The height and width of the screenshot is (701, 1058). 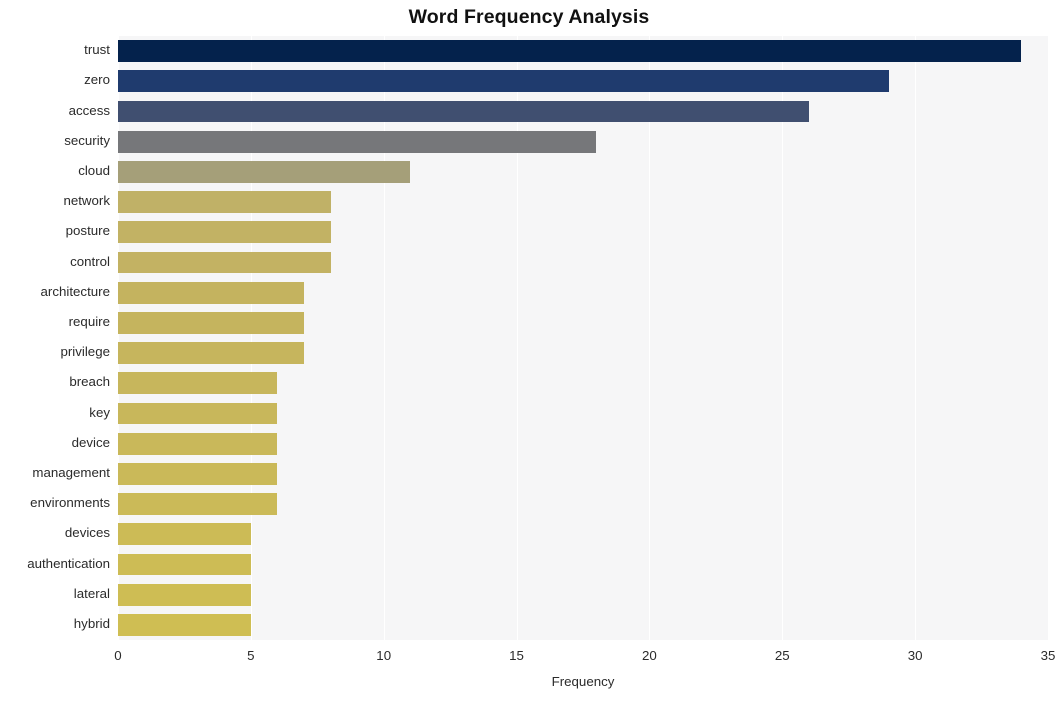 What do you see at coordinates (68, 563) in the screenshot?
I see `y-tick-label-authentication: authentication` at bounding box center [68, 563].